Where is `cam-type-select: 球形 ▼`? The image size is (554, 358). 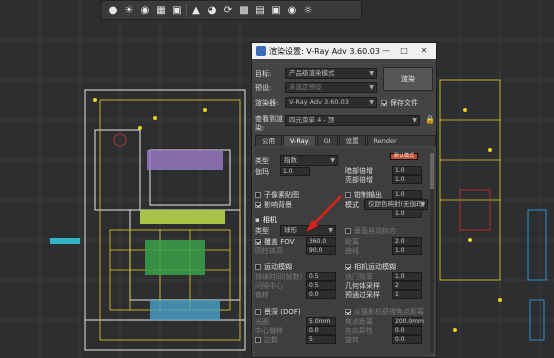 cam-type-select: 球形 ▼ is located at coordinates (308, 230).